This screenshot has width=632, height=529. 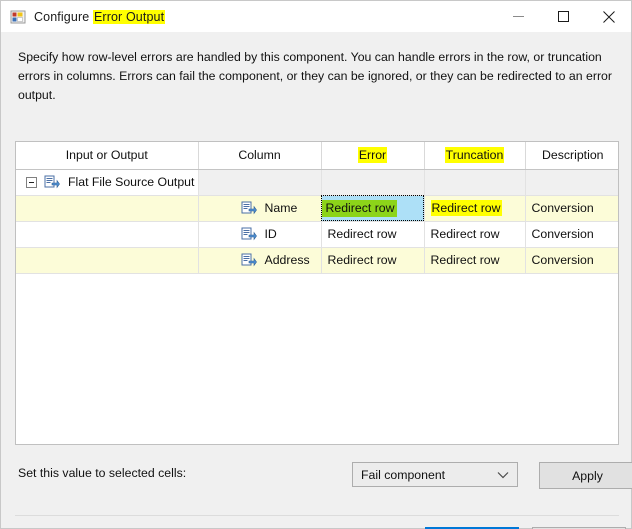 I want to click on column-header-label: Column, so click(x=259, y=155).